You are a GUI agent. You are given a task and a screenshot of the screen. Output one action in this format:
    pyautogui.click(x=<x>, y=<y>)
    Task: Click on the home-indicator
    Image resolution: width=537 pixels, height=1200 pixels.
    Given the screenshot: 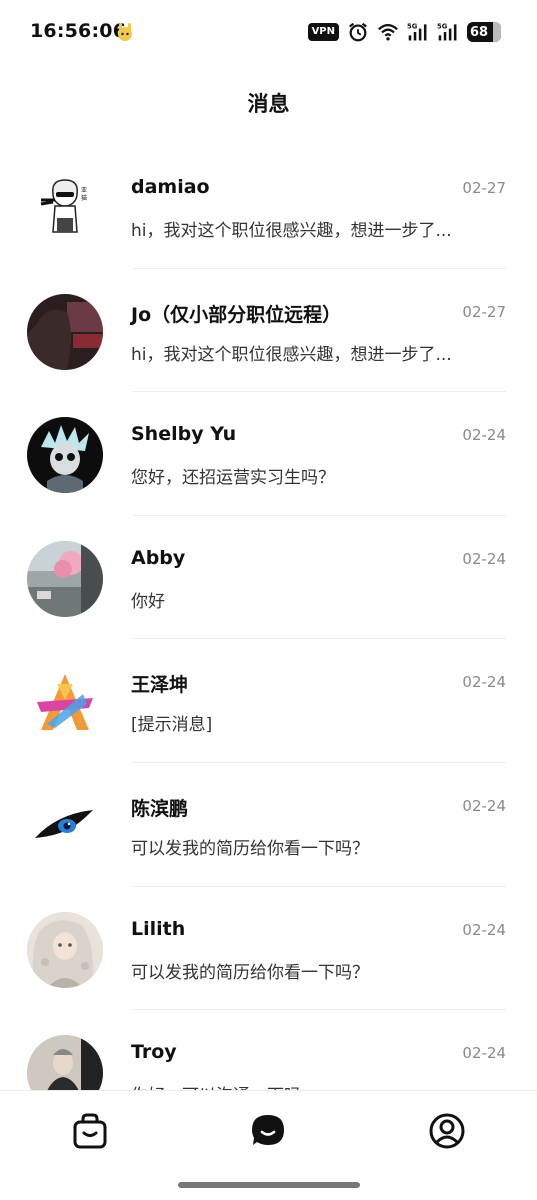 What is the action you would take?
    pyautogui.click(x=269, y=1185)
    